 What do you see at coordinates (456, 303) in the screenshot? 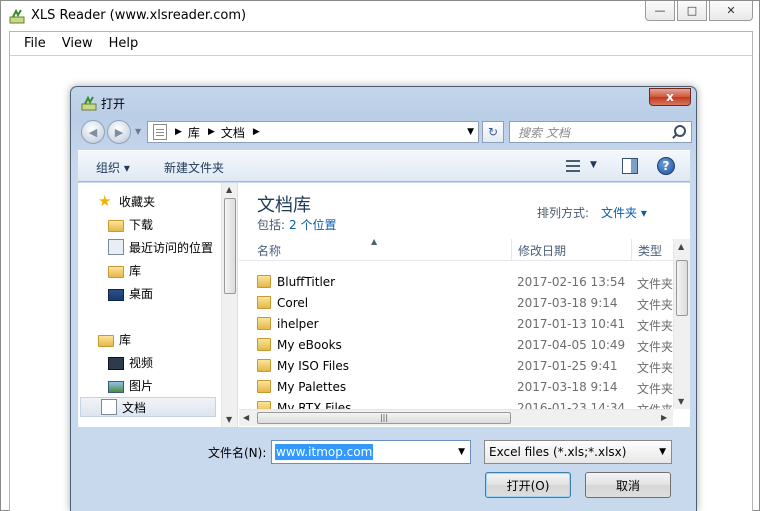
I see `file-row: Corel 2017-03-18 9:14 文件夹` at bounding box center [456, 303].